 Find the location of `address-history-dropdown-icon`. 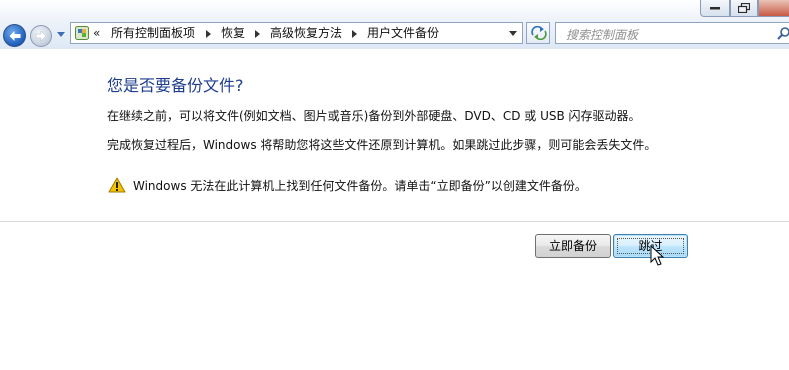

address-history-dropdown-icon is located at coordinates (513, 33).